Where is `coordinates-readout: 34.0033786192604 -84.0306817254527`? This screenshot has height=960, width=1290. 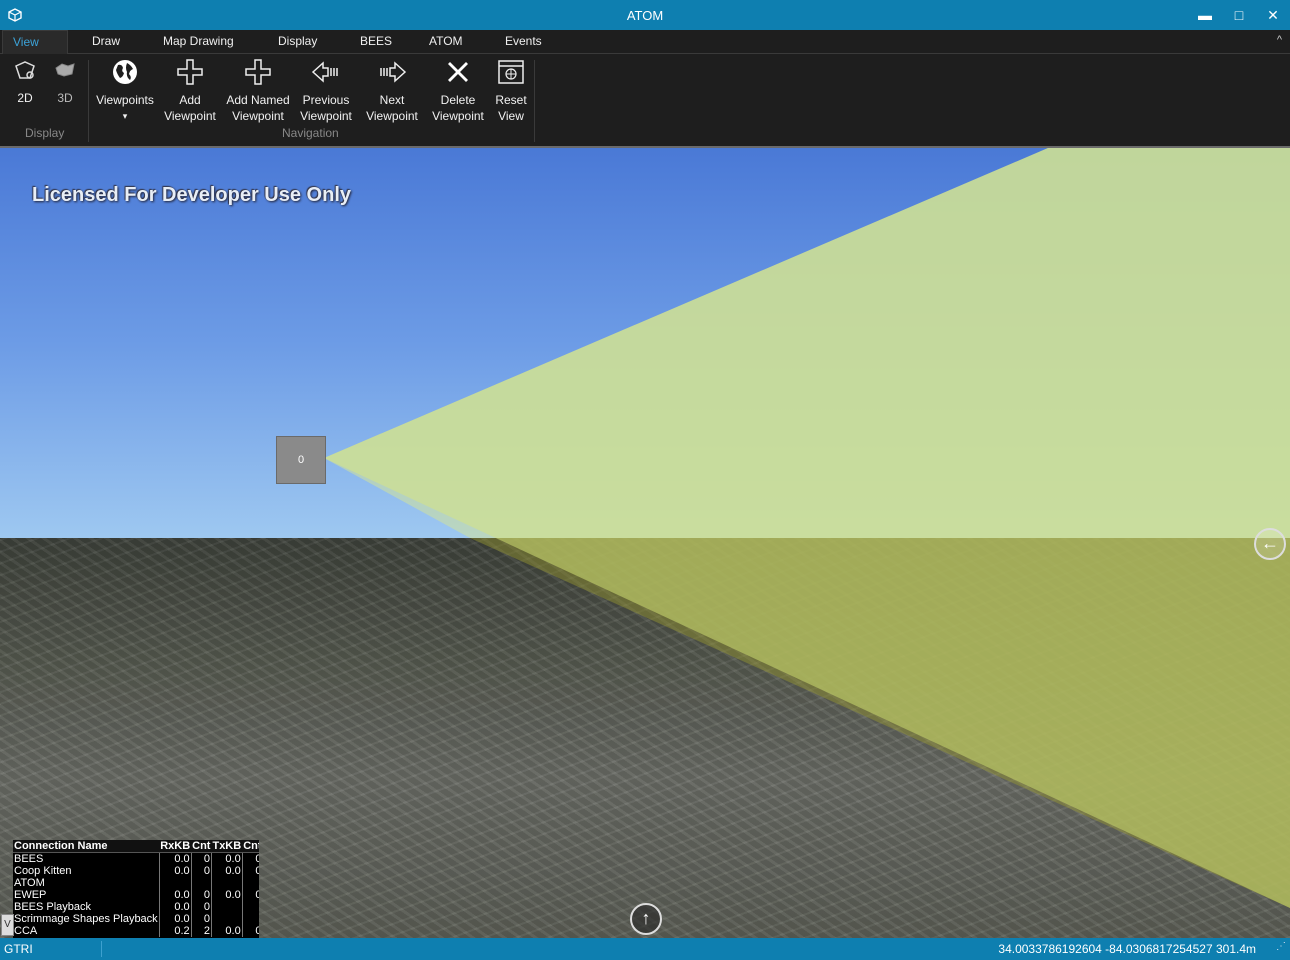 coordinates-readout: 34.0033786192604 -84.0306817254527 is located at coordinates (1105, 949).